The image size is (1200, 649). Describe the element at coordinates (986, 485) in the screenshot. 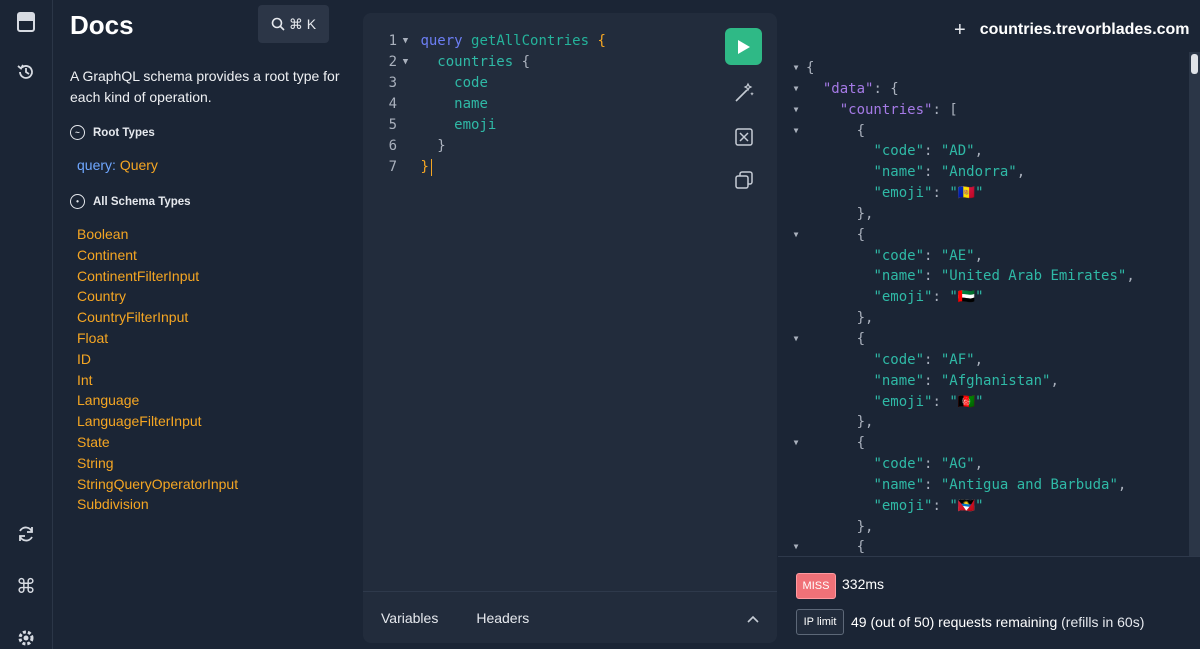

I see `json-line: "name": "Antigua and Barbuda",` at that location.